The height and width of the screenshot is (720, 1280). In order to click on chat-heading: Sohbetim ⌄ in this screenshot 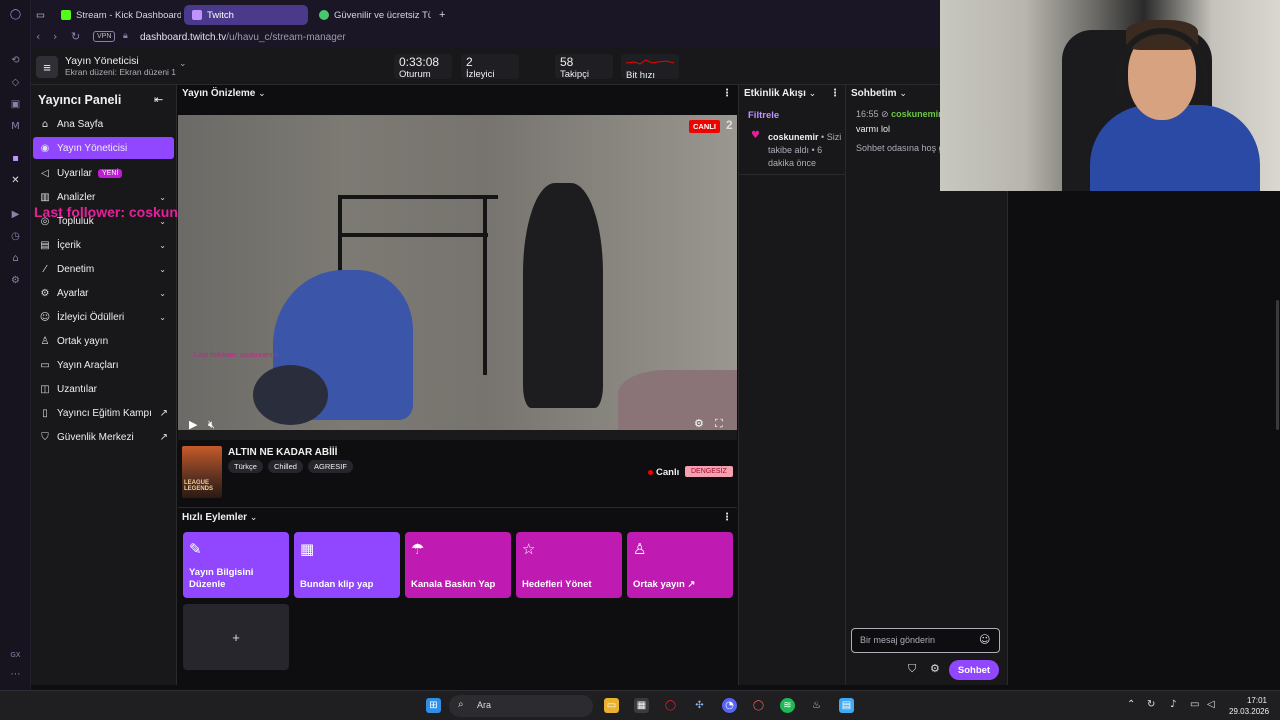, I will do `click(879, 93)`.